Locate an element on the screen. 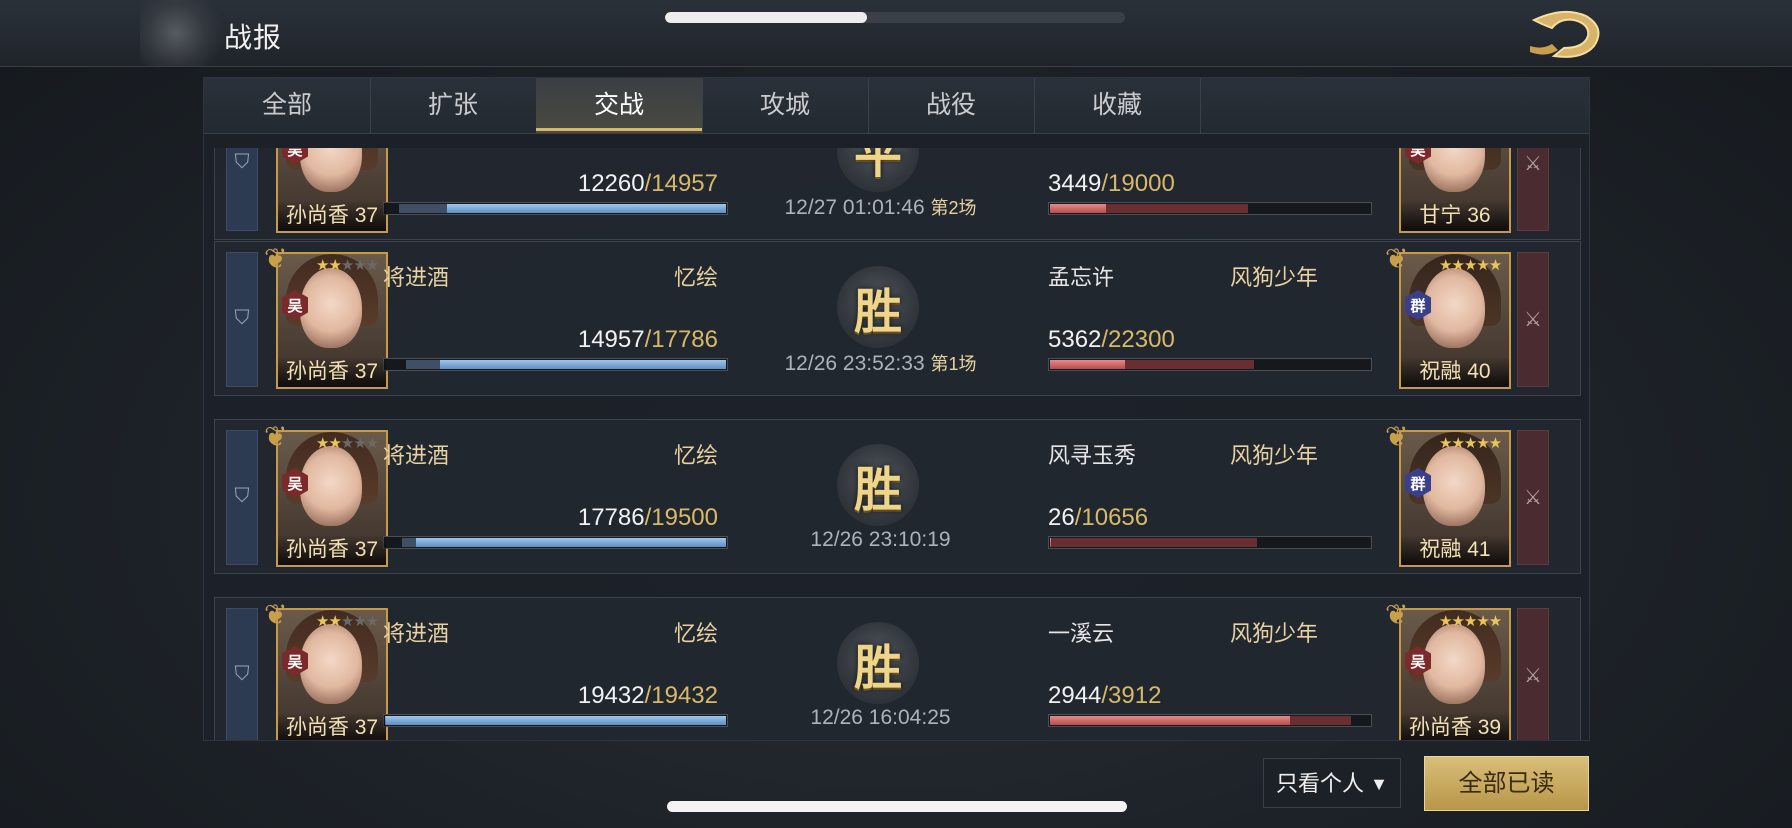 The width and height of the screenshot is (1792, 828). header-ornament is located at coordinates (185, 33).